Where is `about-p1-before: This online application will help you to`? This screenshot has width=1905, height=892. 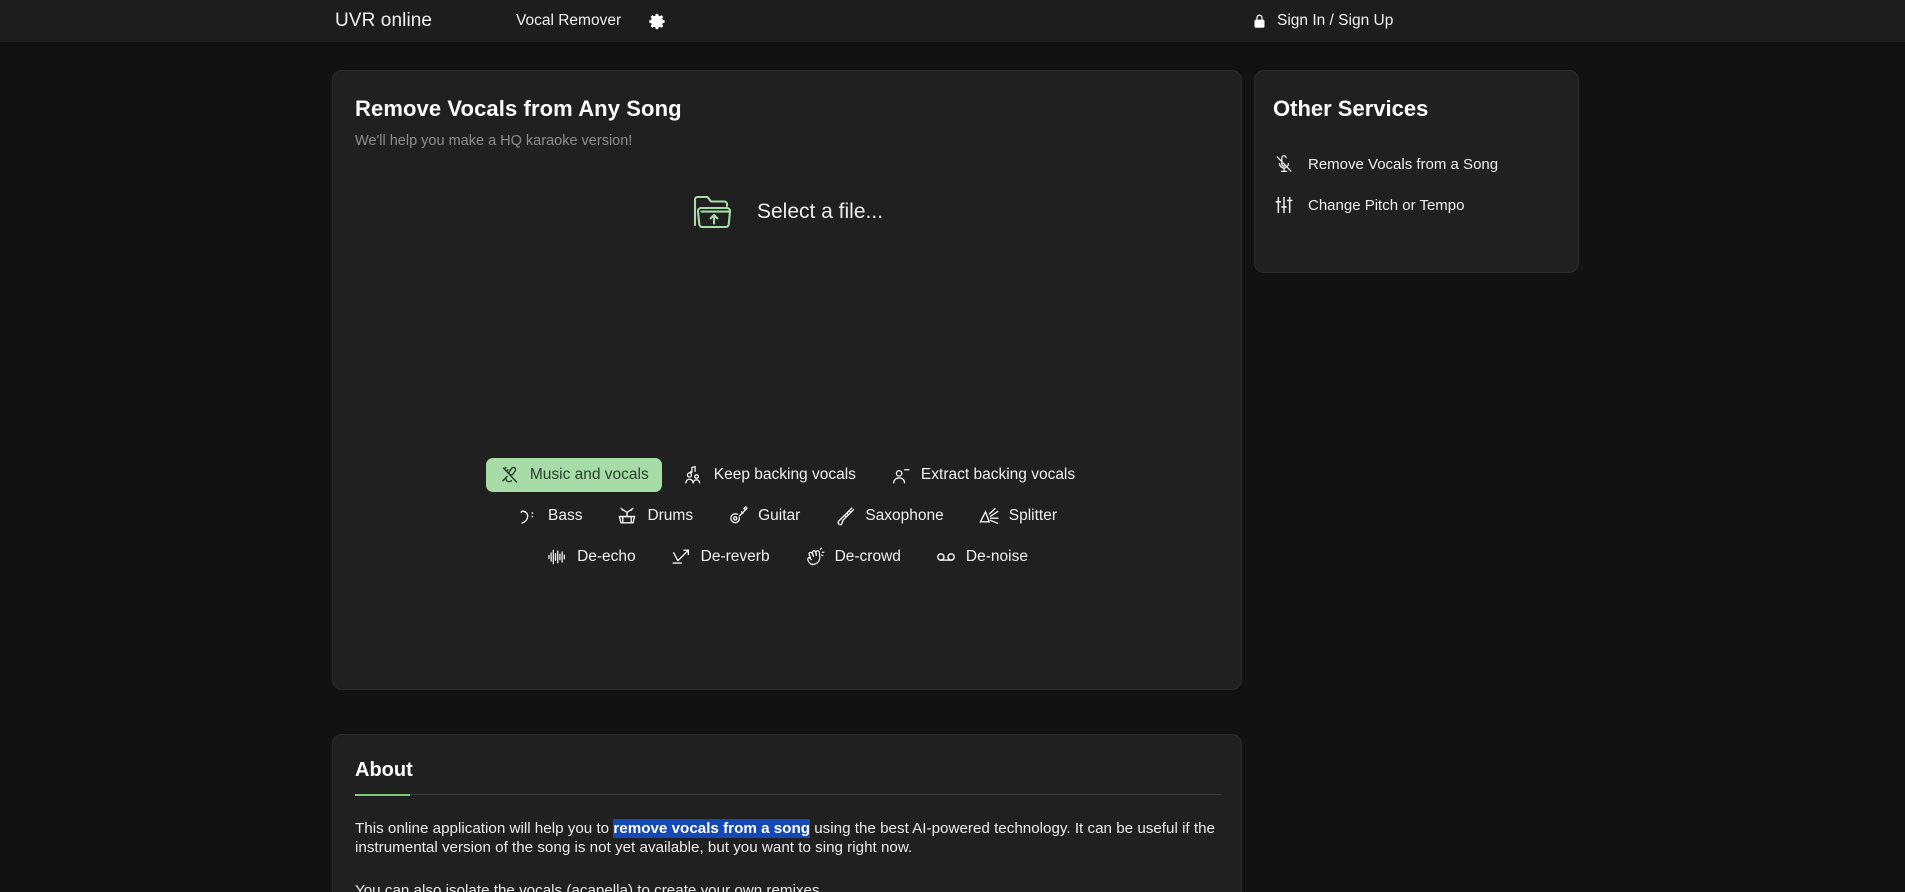
about-p1-before: This online application will help you to is located at coordinates (484, 828).